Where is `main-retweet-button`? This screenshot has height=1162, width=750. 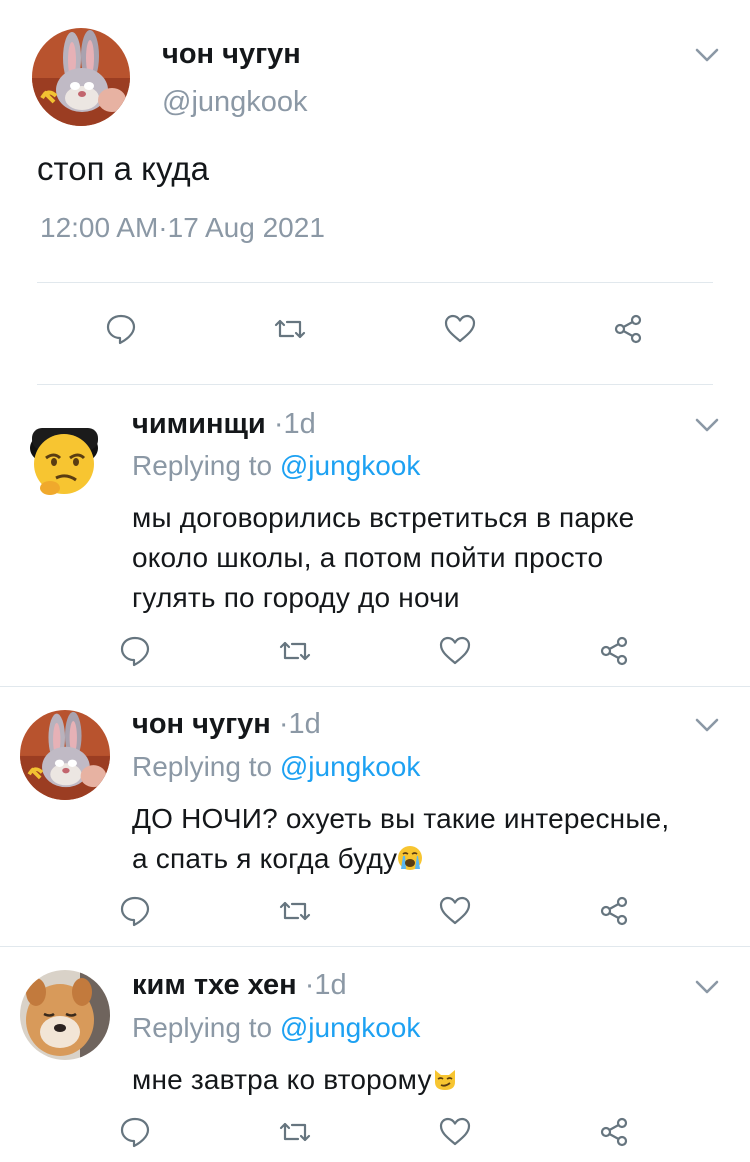 main-retweet-button is located at coordinates (290, 331).